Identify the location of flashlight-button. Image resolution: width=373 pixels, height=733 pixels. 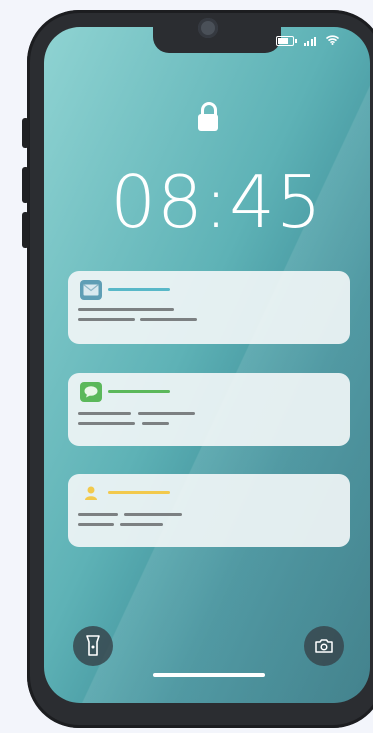
(93, 646).